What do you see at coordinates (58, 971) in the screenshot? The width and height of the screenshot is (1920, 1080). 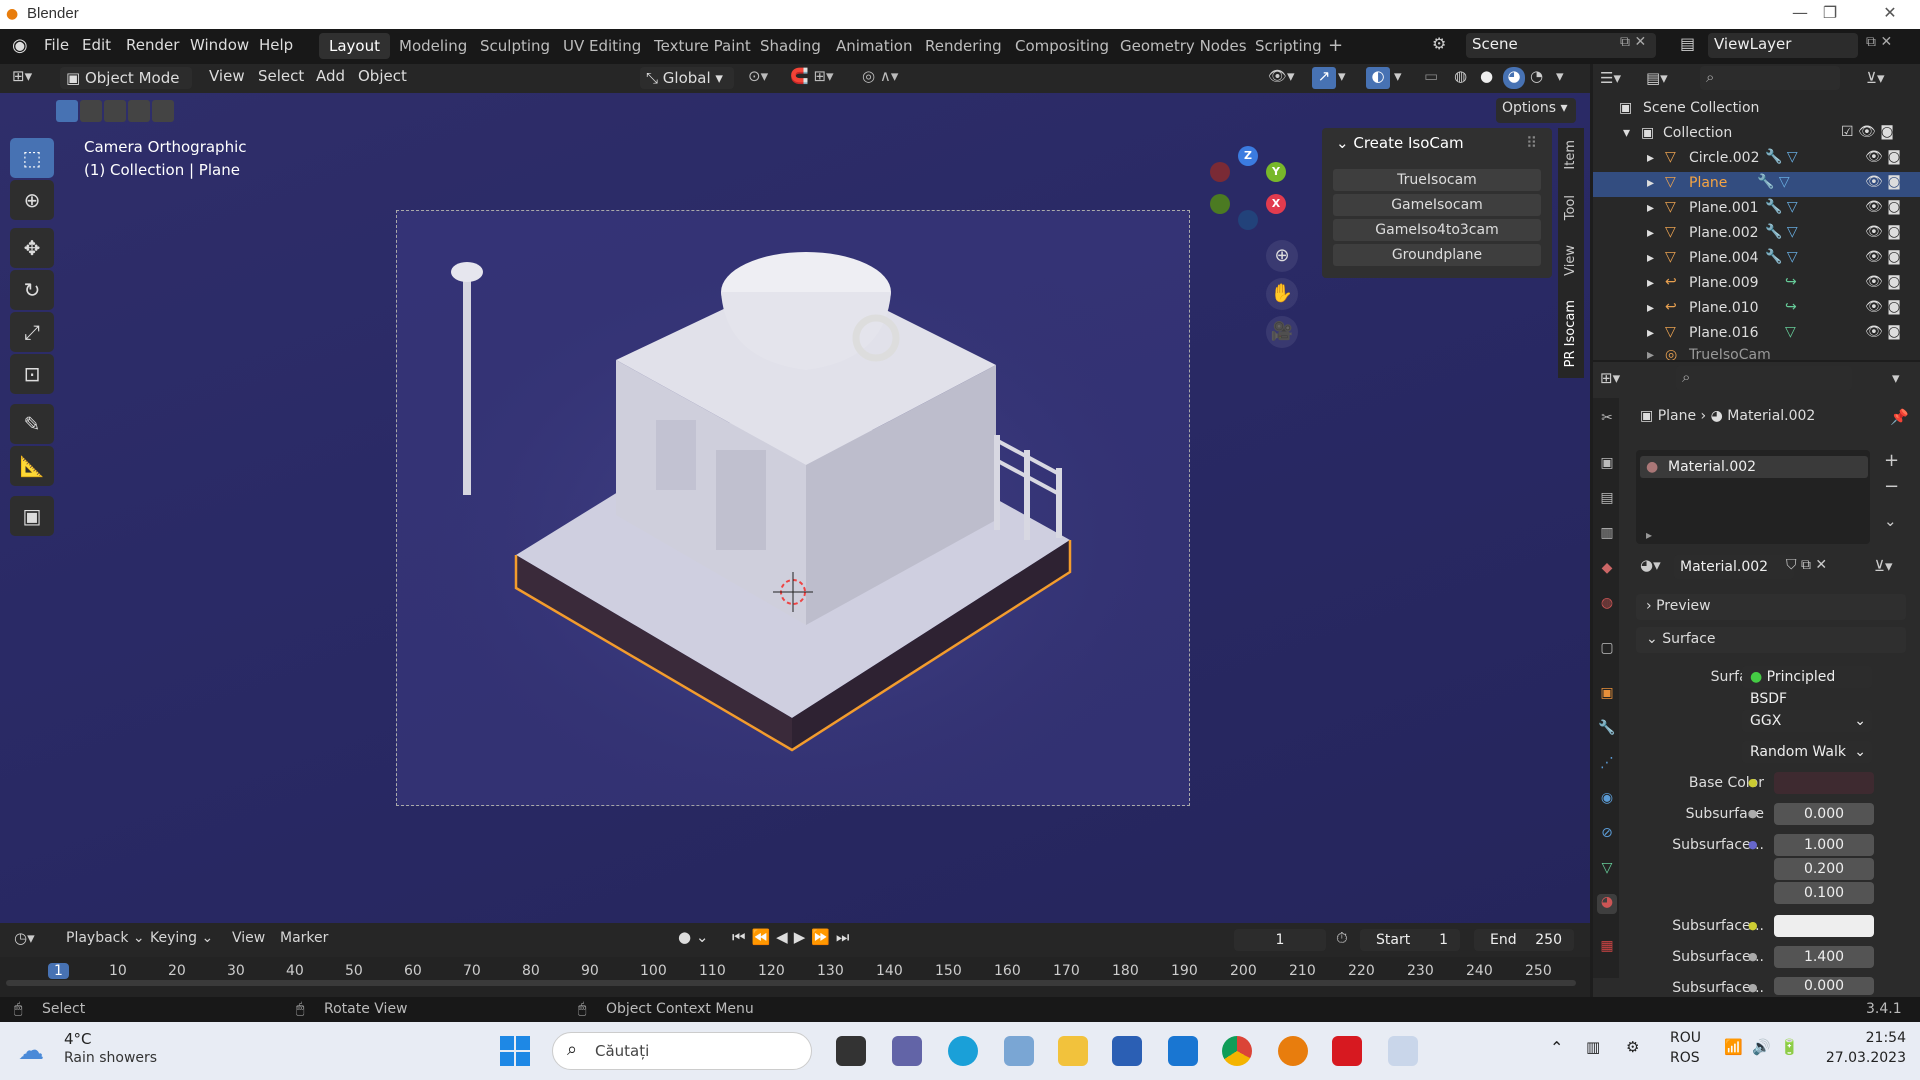 I see `timeline-current-frame-marker: 1` at bounding box center [58, 971].